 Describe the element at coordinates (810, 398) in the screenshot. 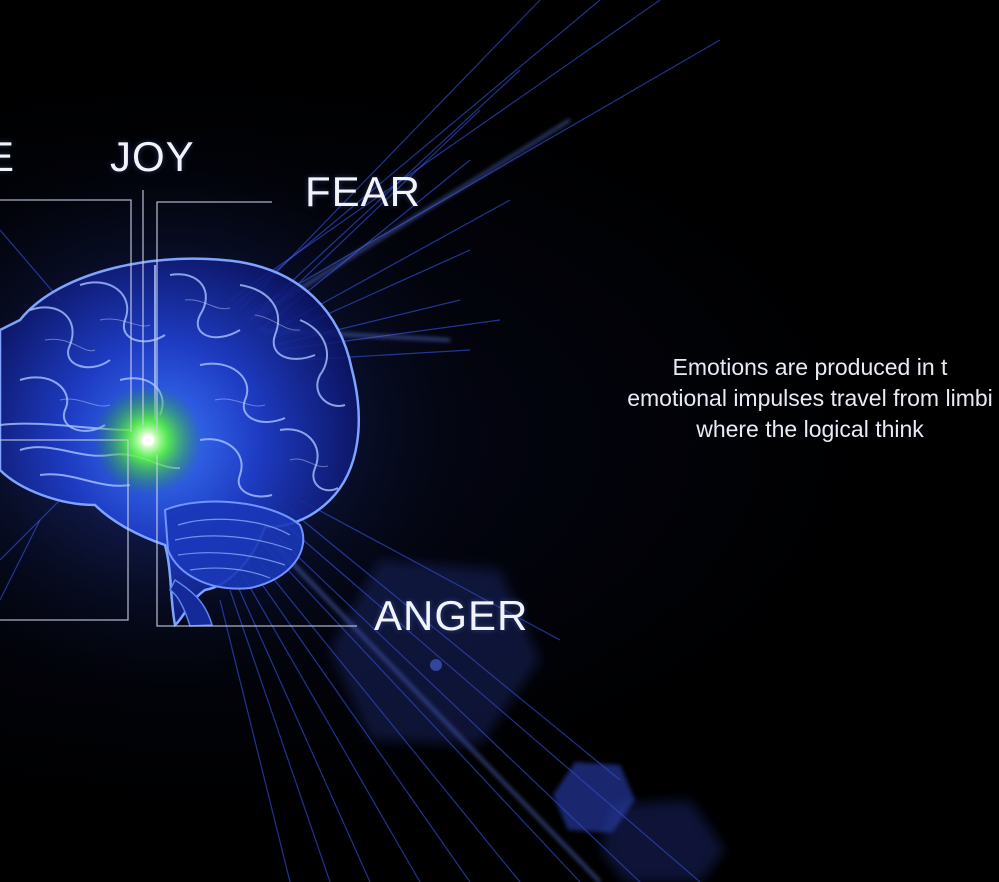

I see `description-line-2: emotional impulses travel from limbi` at that location.